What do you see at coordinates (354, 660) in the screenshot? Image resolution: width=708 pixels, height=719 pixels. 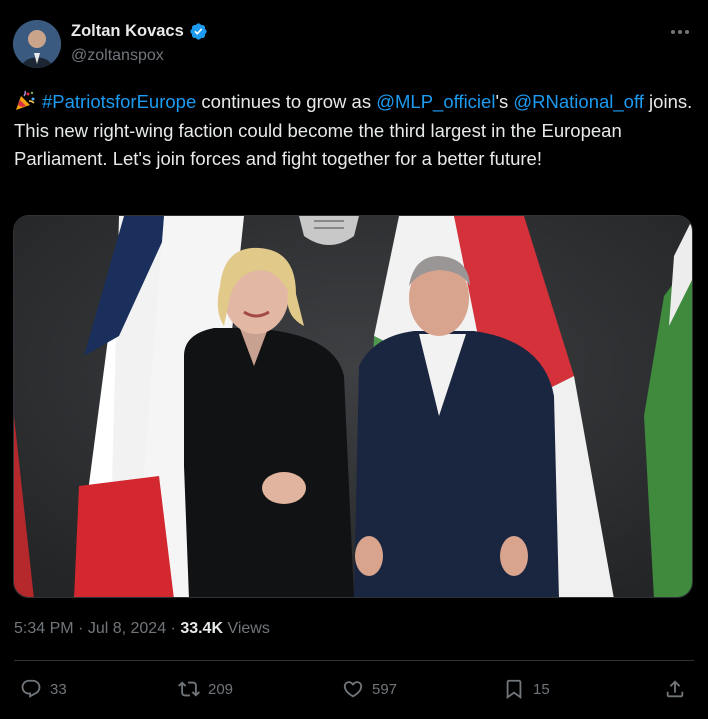 I see `divider` at bounding box center [354, 660].